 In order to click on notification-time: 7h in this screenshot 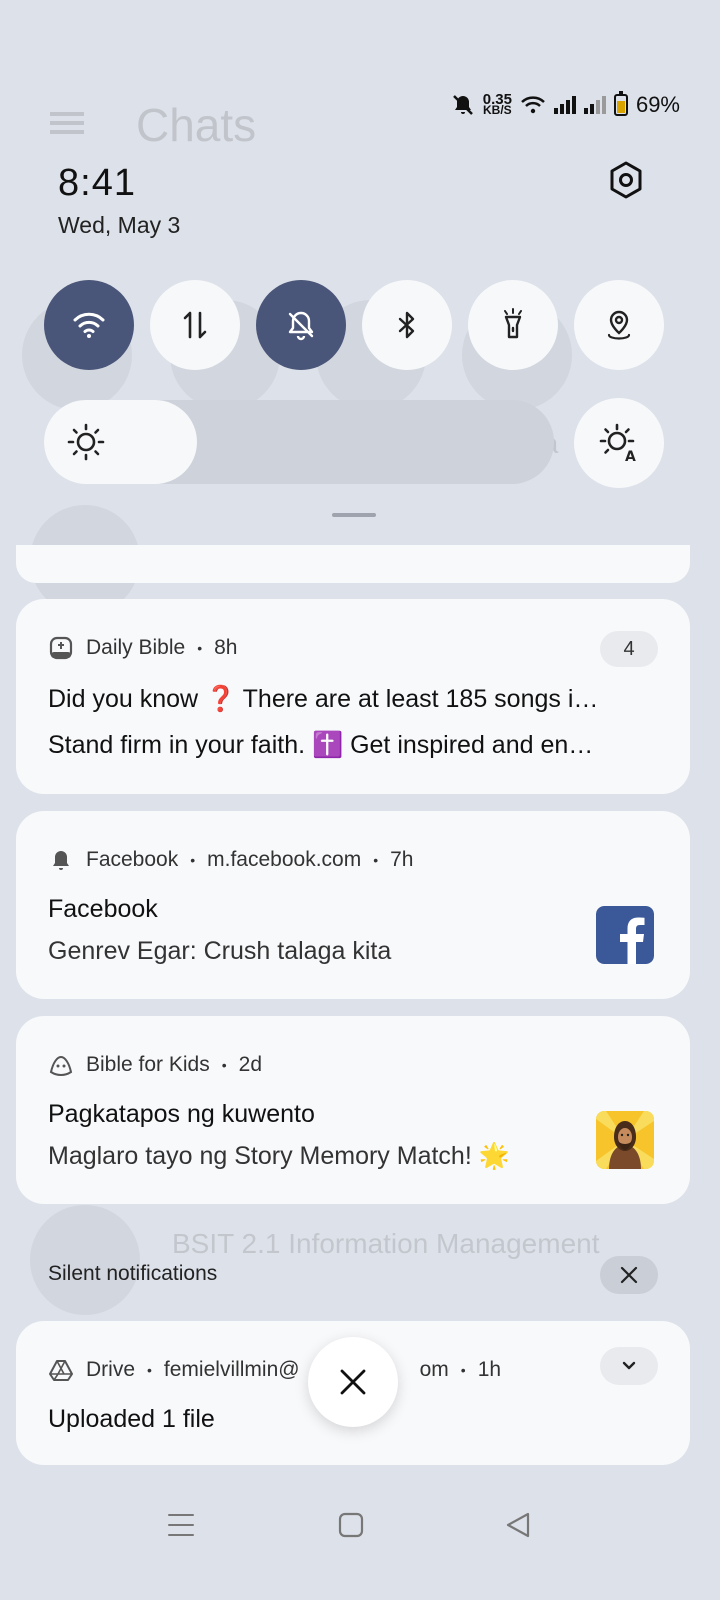, I will do `click(402, 859)`.